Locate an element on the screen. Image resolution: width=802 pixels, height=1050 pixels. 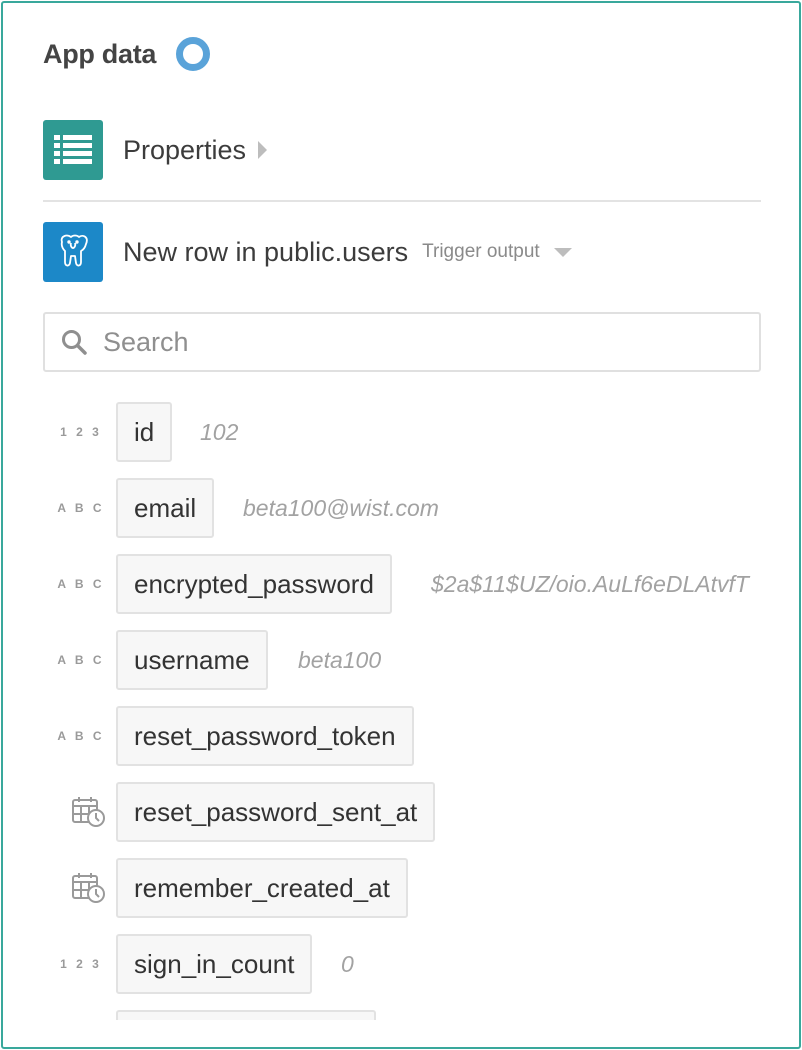
field-pill-id: id is located at coordinates (144, 432).